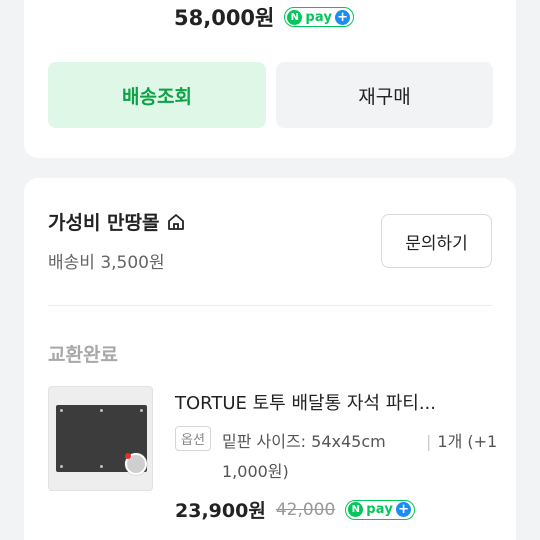 This screenshot has width=540, height=540. I want to click on order-1-price-line: 58,000원 N pay +, so click(264, 17).